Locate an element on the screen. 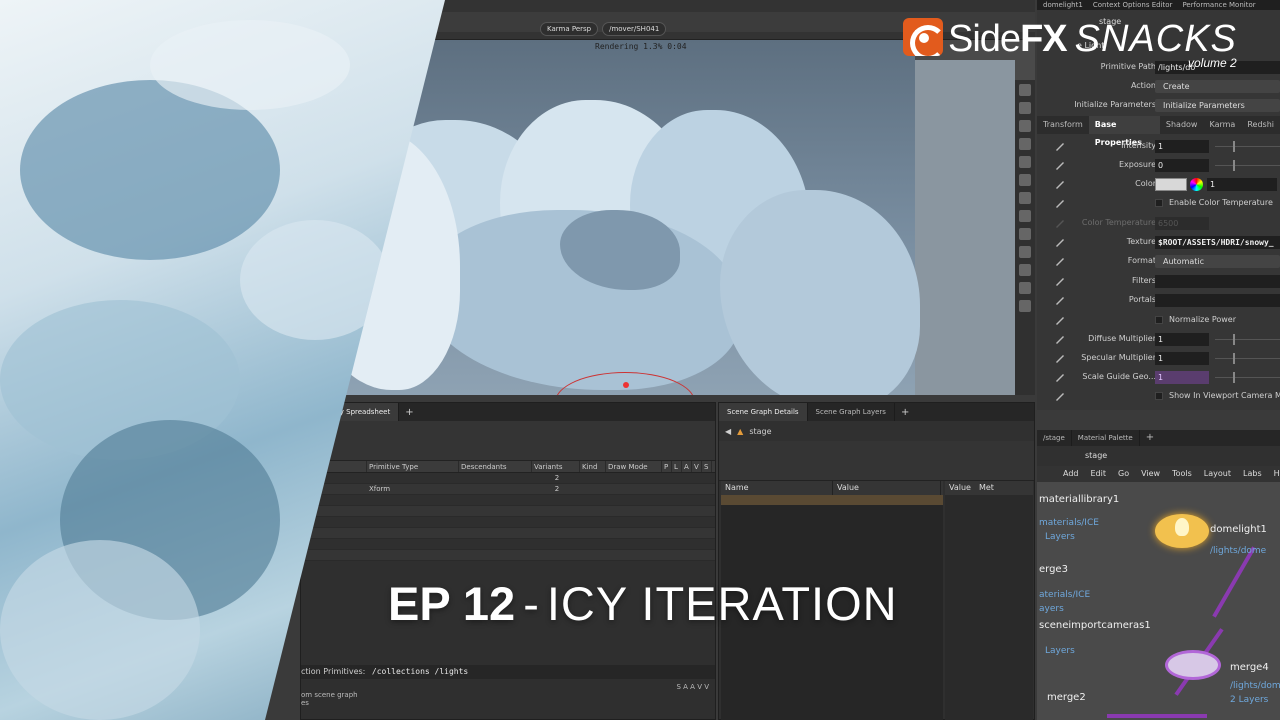 This screenshot has width=1280, height=720. intensity-input: 1 is located at coordinates (1182, 146).